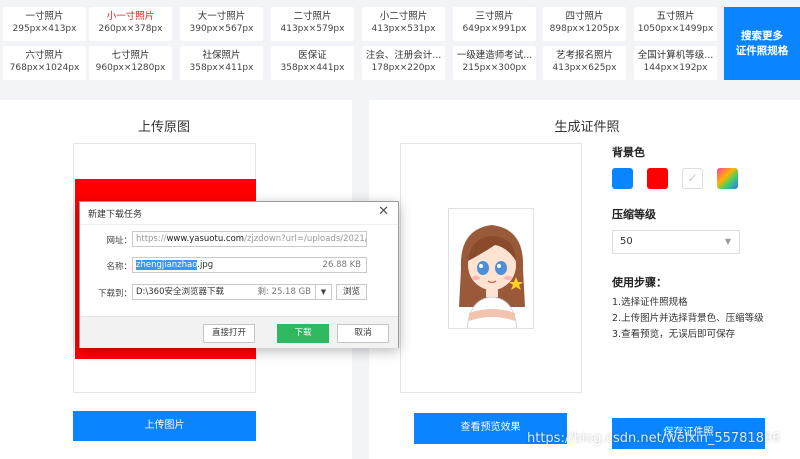 This screenshot has width=800, height=459. What do you see at coordinates (654, 438) in the screenshot?
I see `watermark-text: https://blog.csdn.net/weixin_55781896` at bounding box center [654, 438].